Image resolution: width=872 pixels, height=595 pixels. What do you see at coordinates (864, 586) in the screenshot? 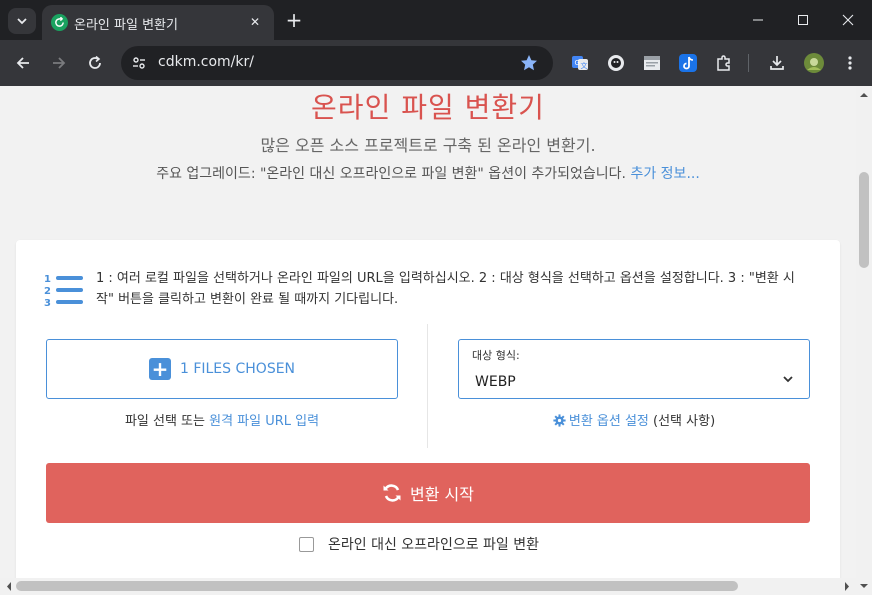
I see `scroll-down-icon` at bounding box center [864, 586].